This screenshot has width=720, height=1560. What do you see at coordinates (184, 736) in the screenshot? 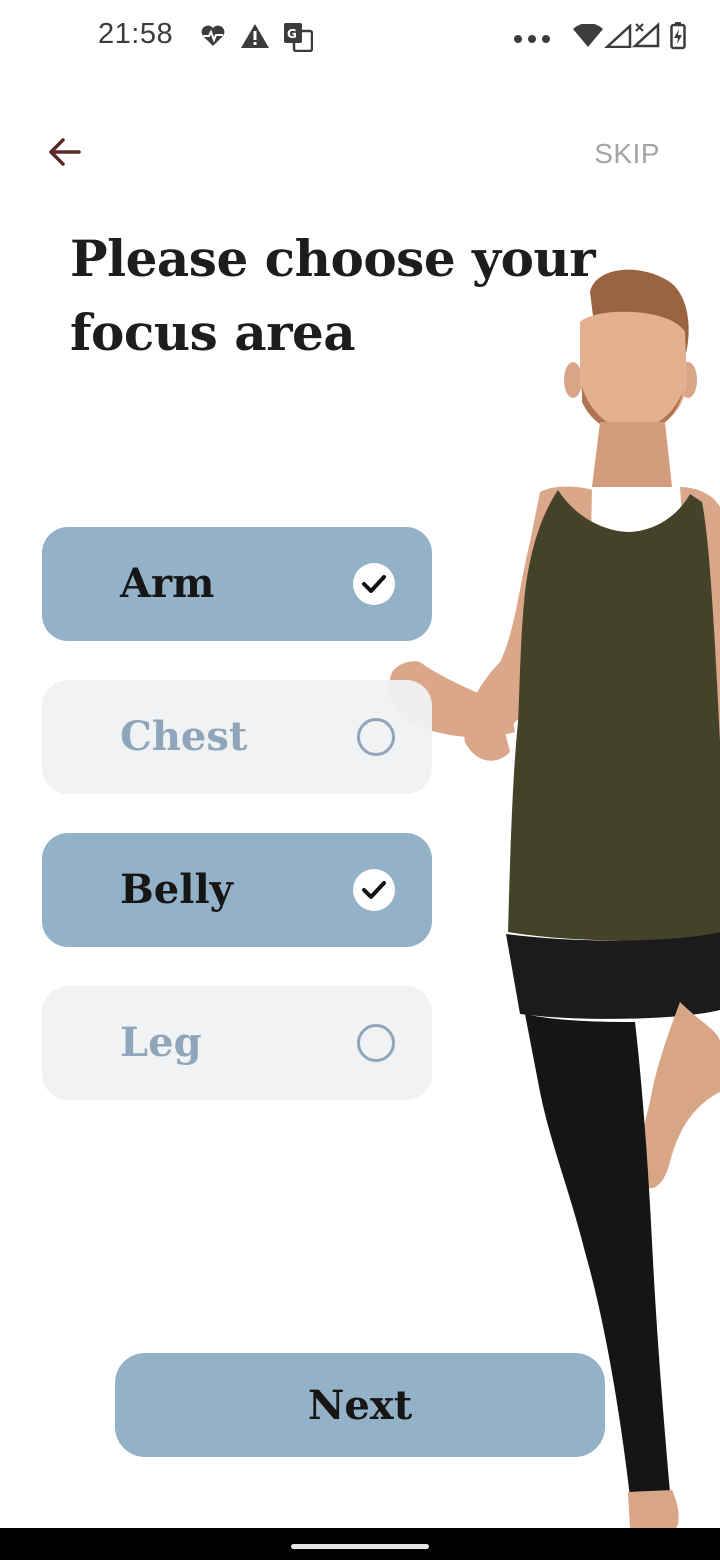
I see `option-label: Chest` at bounding box center [184, 736].